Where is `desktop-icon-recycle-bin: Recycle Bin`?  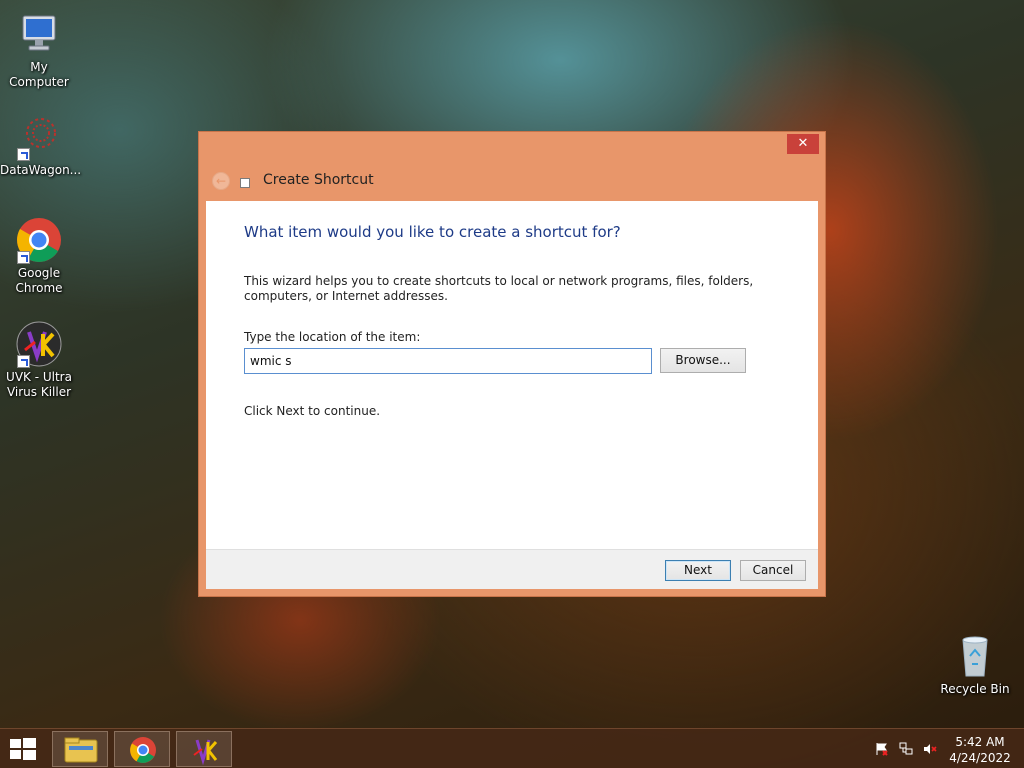 desktop-icon-recycle-bin: Recycle Bin is located at coordinates (975, 664).